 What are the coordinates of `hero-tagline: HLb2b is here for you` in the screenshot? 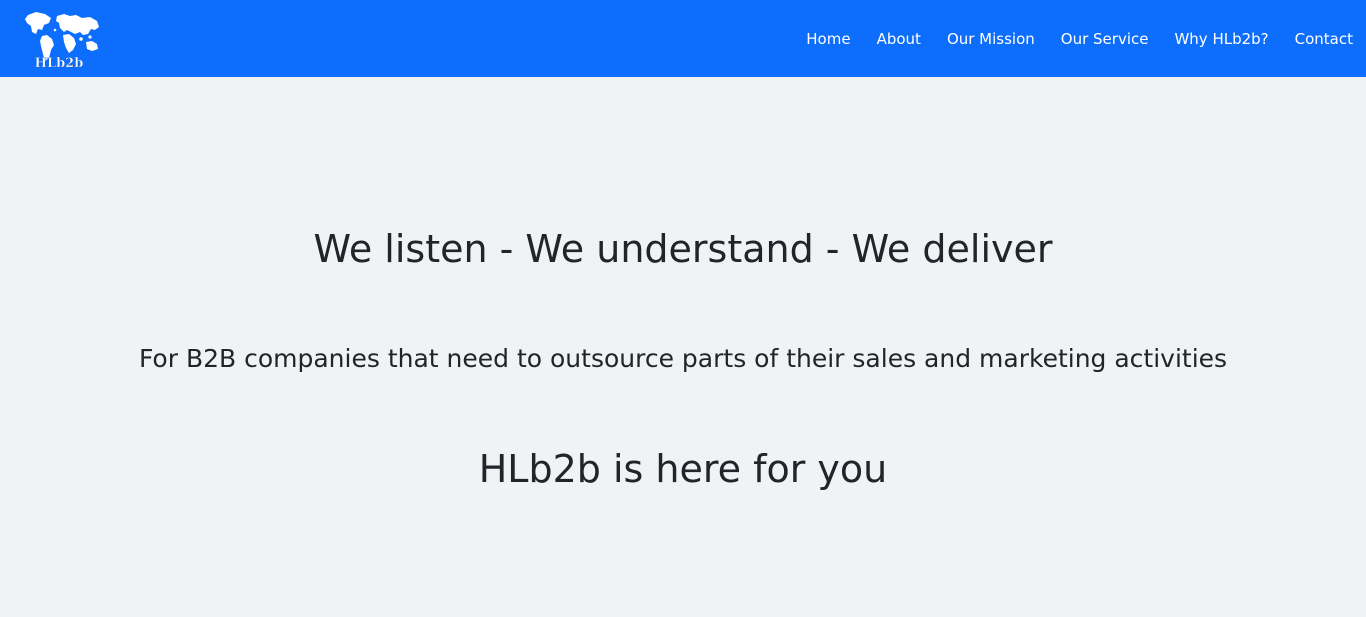 It's located at (683, 469).